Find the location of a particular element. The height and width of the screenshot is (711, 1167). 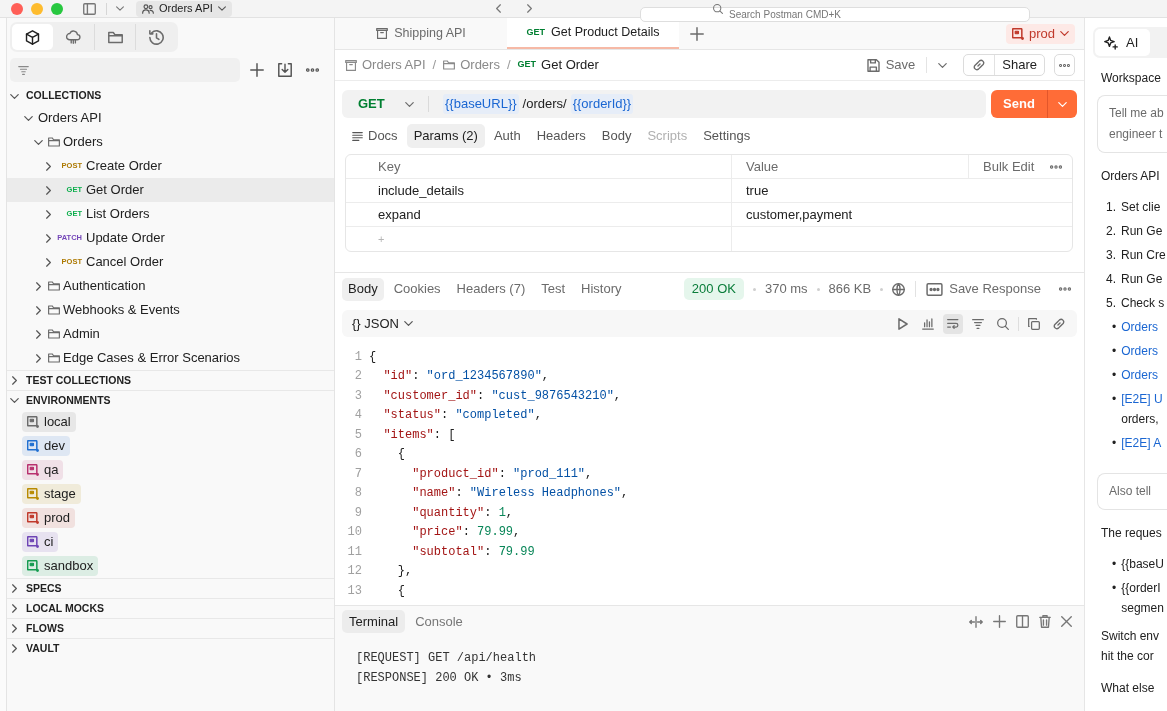

bulk-edit-button: Bulk Edit is located at coordinates (1009, 166).